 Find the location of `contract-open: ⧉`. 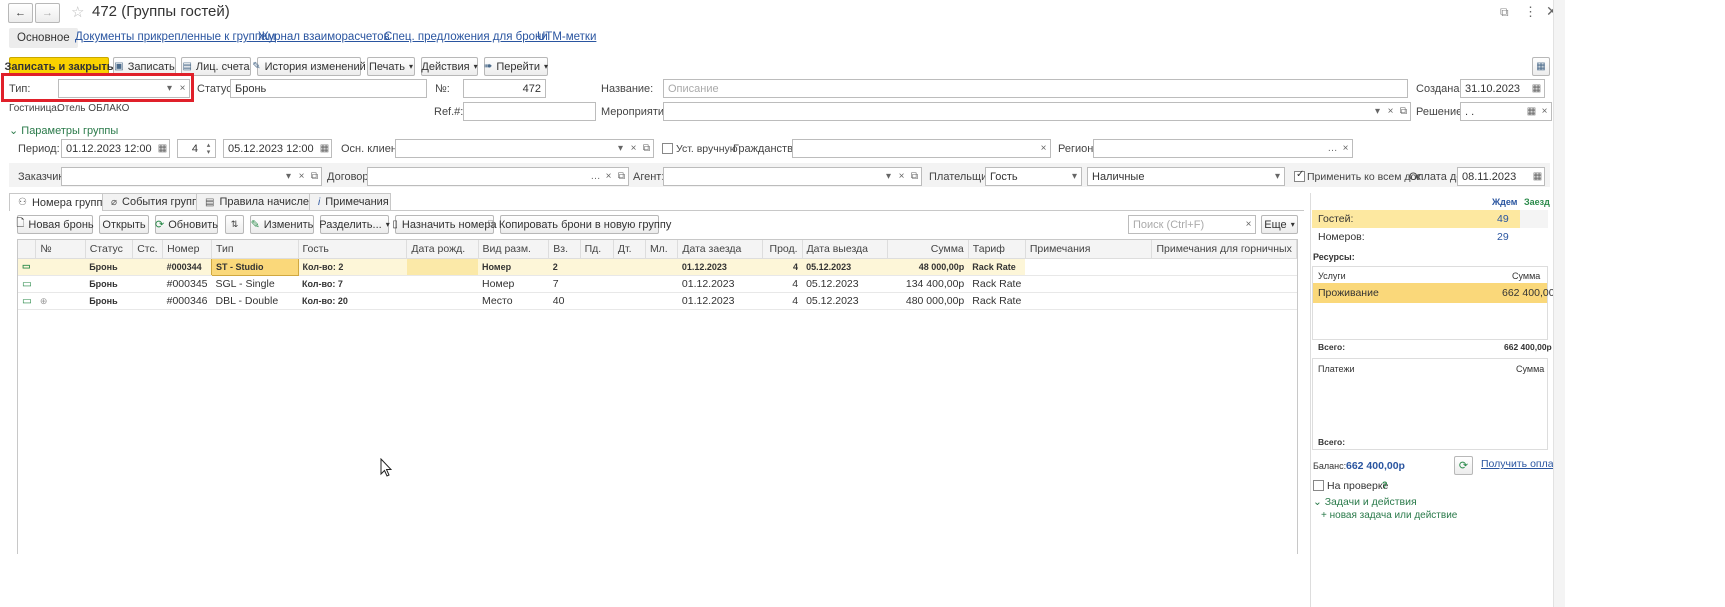

contract-open: ⧉ is located at coordinates (622, 176).